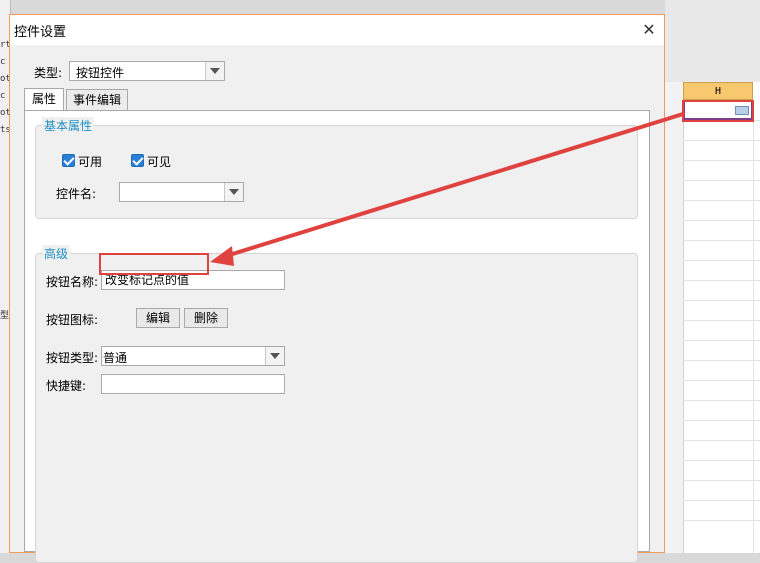 Image resolution: width=760 pixels, height=563 pixels. I want to click on arrow-head-icon, so click(222, 256).